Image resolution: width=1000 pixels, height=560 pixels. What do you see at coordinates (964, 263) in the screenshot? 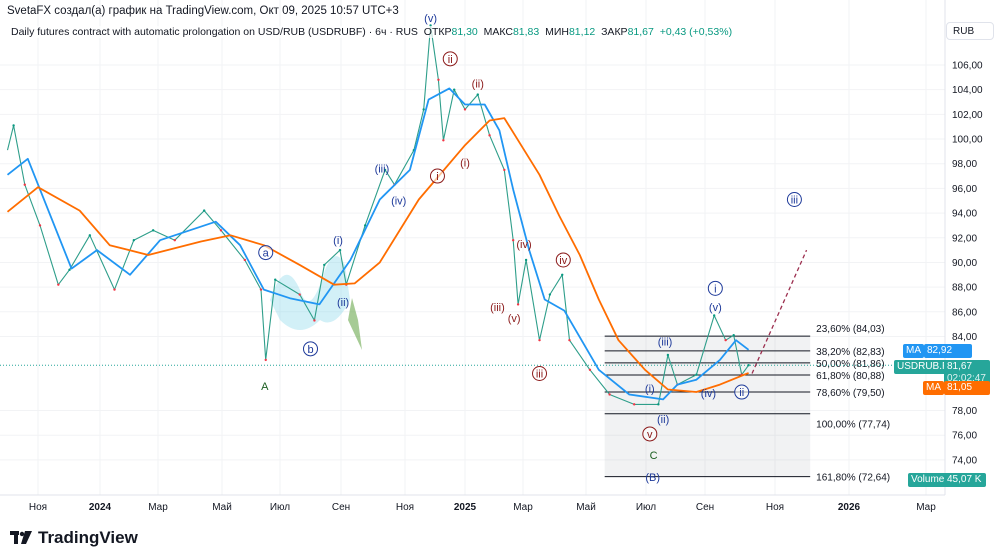
I see `y-tick-label: 90,00` at bounding box center [964, 263].